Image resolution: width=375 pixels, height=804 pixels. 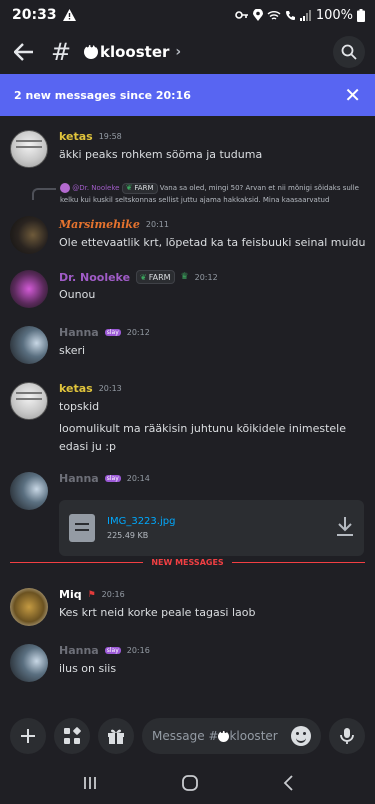 I want to click on message-composer: Message #klooster, so click(x=187, y=736).